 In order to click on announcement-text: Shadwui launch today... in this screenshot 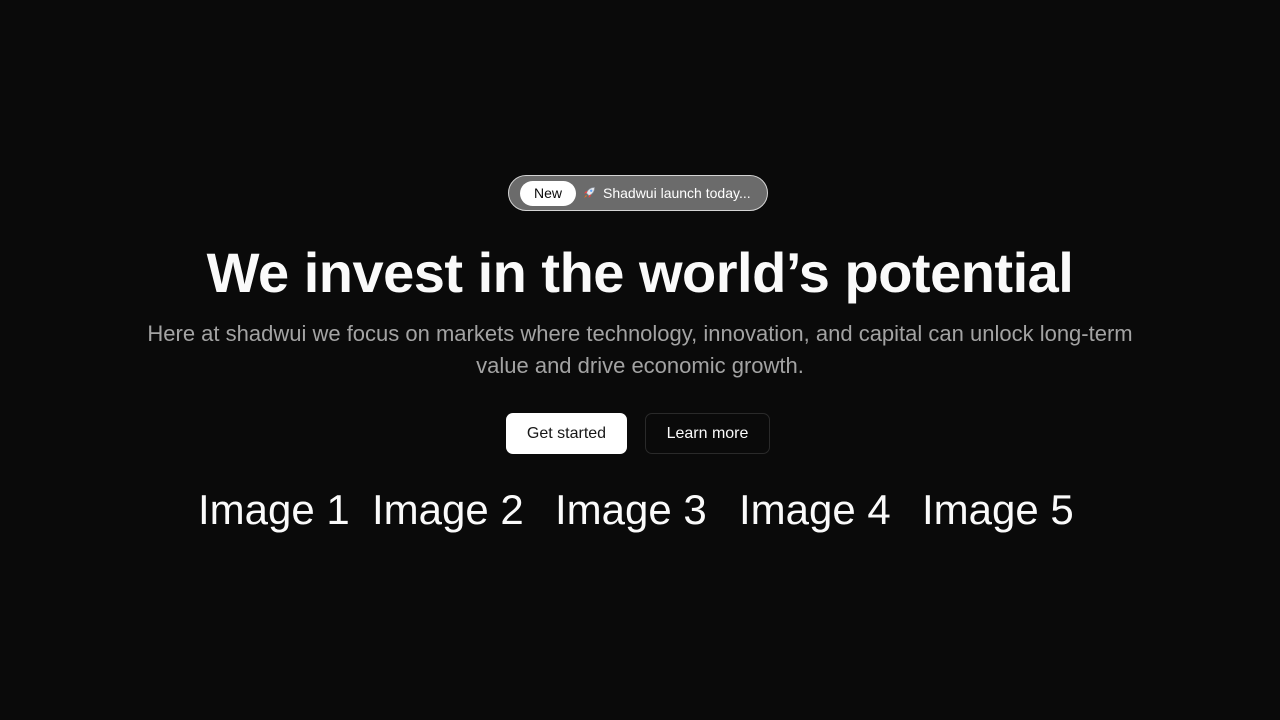, I will do `click(677, 193)`.